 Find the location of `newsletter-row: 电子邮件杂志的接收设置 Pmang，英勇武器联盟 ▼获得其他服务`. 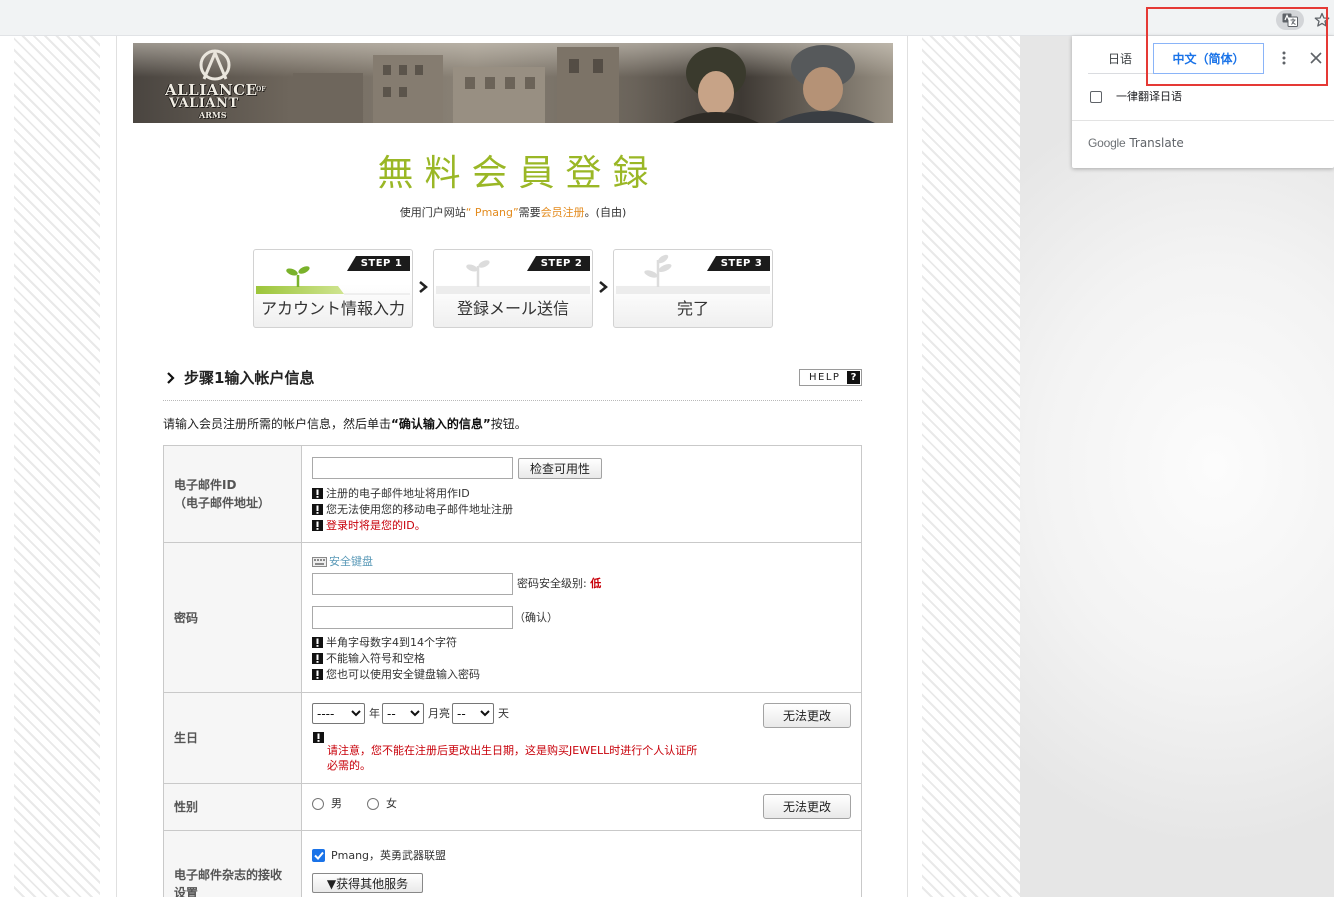

newsletter-row: 电子邮件杂志的接收设置 Pmang，英勇武器联盟 ▼获得其他服务 is located at coordinates (512, 864).